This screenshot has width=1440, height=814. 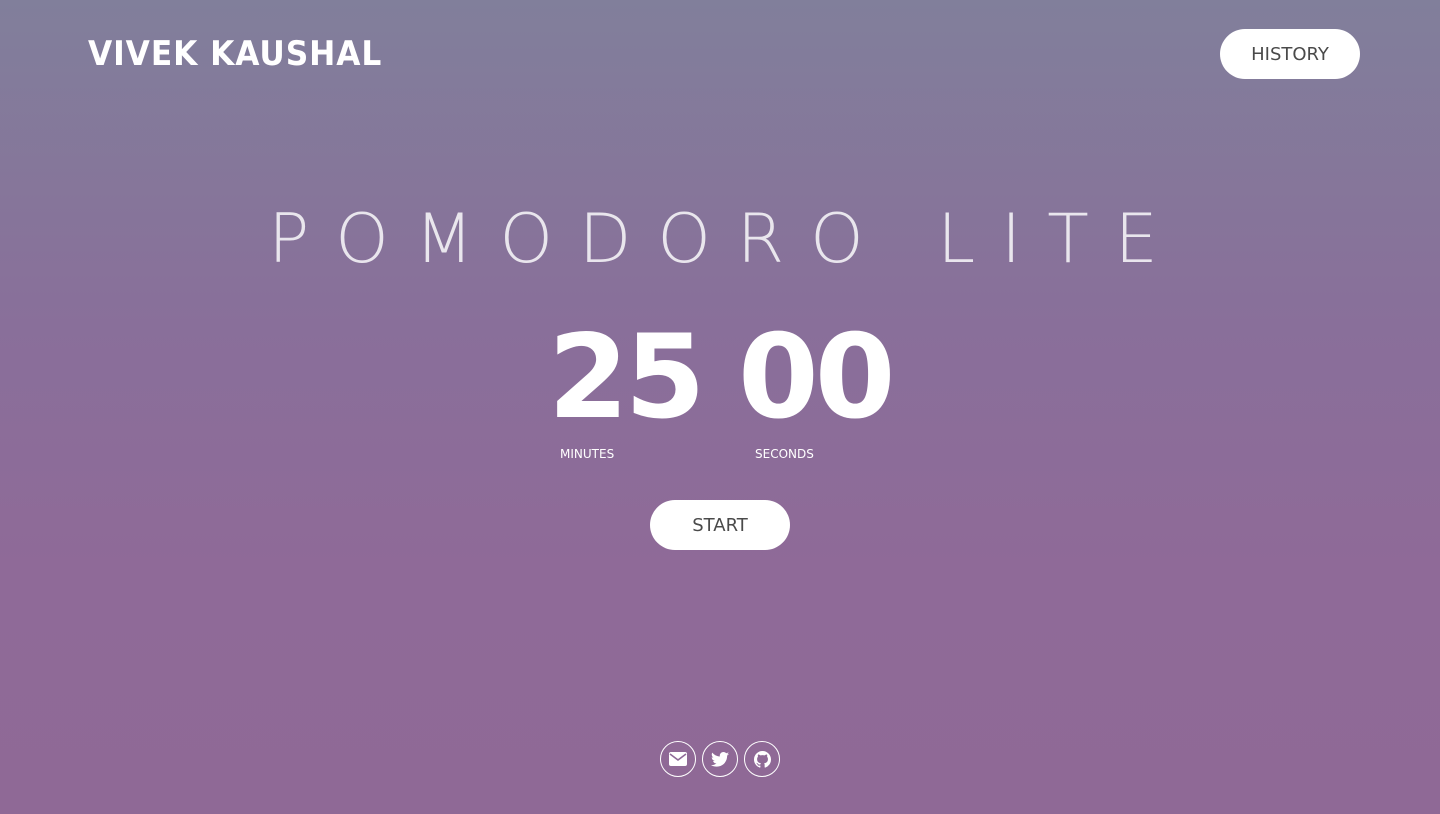 I want to click on social-links, so click(x=720, y=759).